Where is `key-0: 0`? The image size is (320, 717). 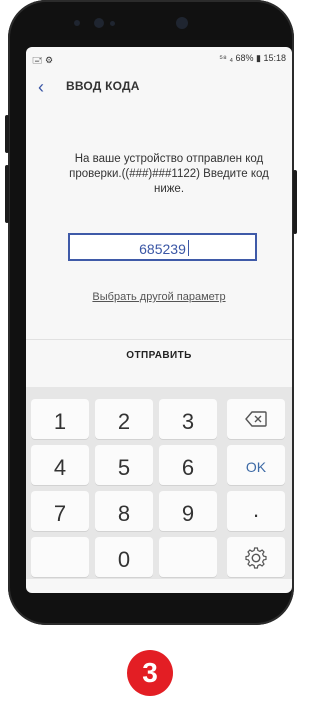
key-0: 0 is located at coordinates (124, 557).